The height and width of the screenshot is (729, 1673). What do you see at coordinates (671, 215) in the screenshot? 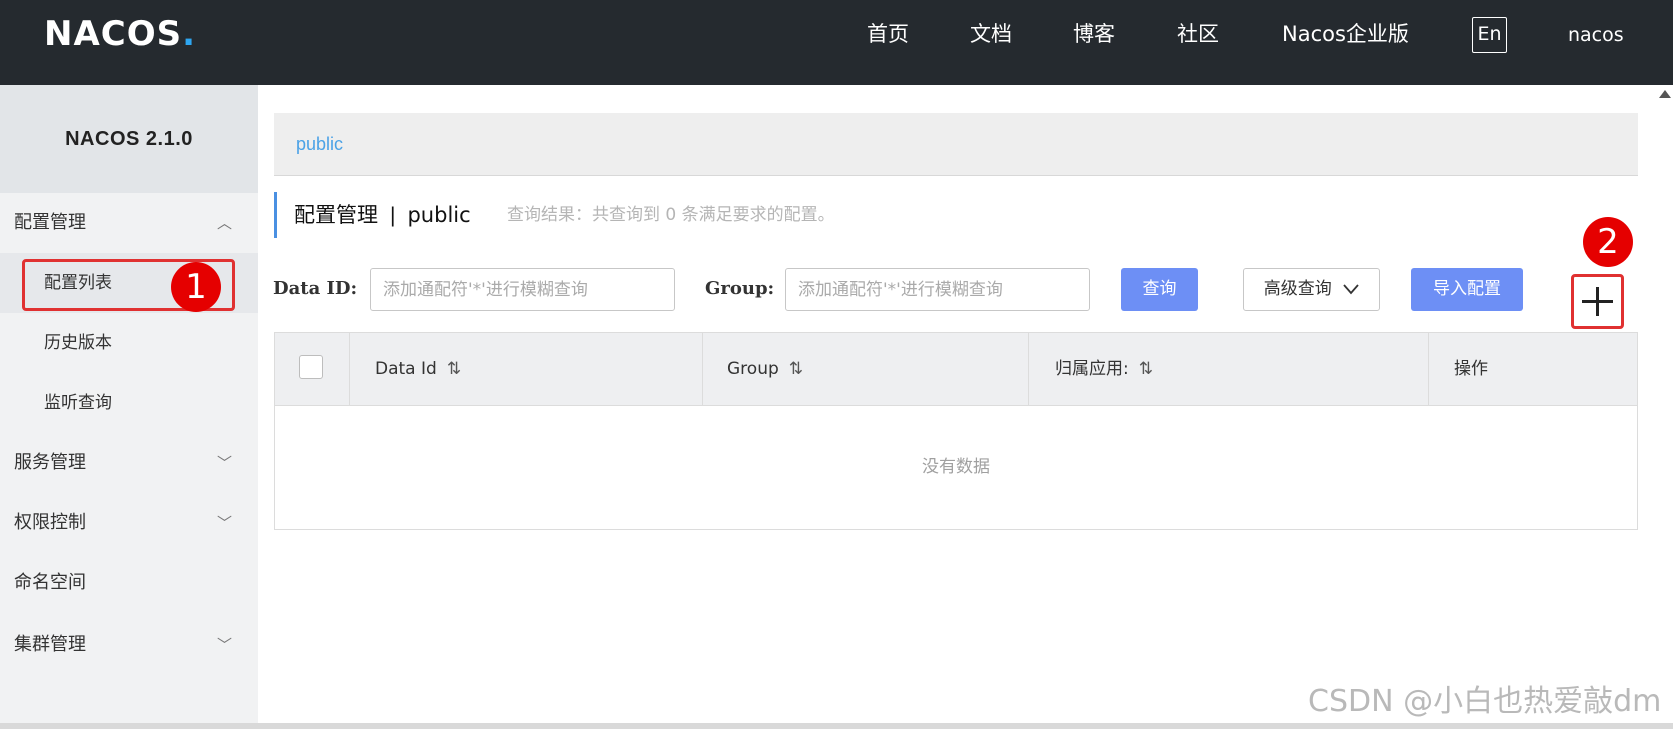
I see `query-result-text: 查询结果：共查询到 0 条满足要求的配置。` at bounding box center [671, 215].